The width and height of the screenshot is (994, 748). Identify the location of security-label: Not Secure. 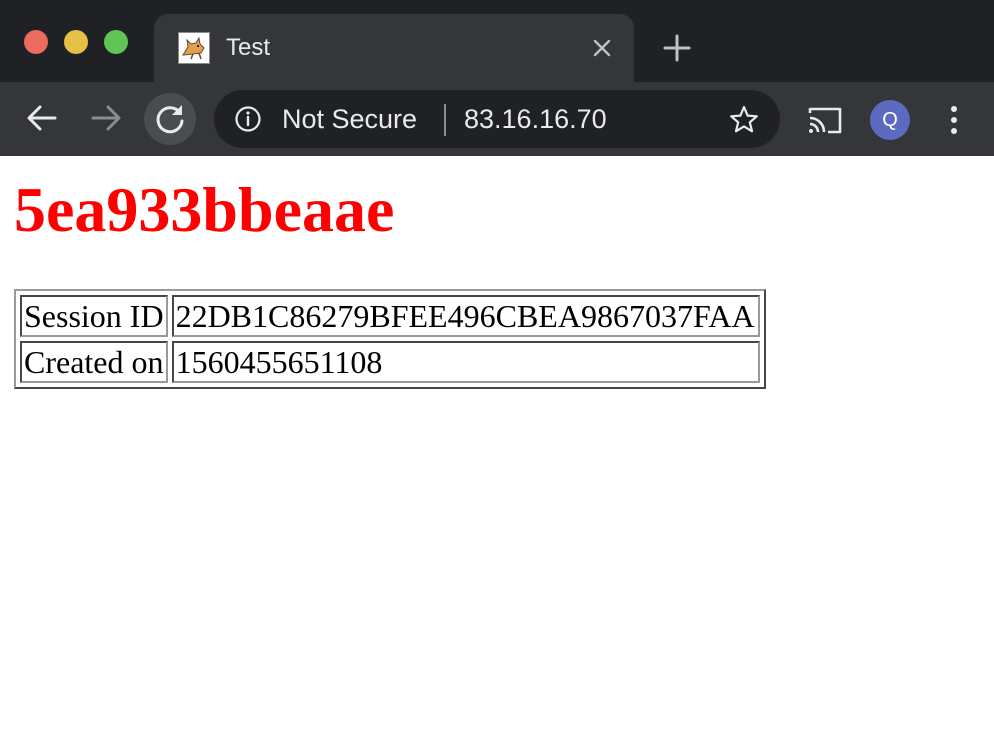
(349, 119).